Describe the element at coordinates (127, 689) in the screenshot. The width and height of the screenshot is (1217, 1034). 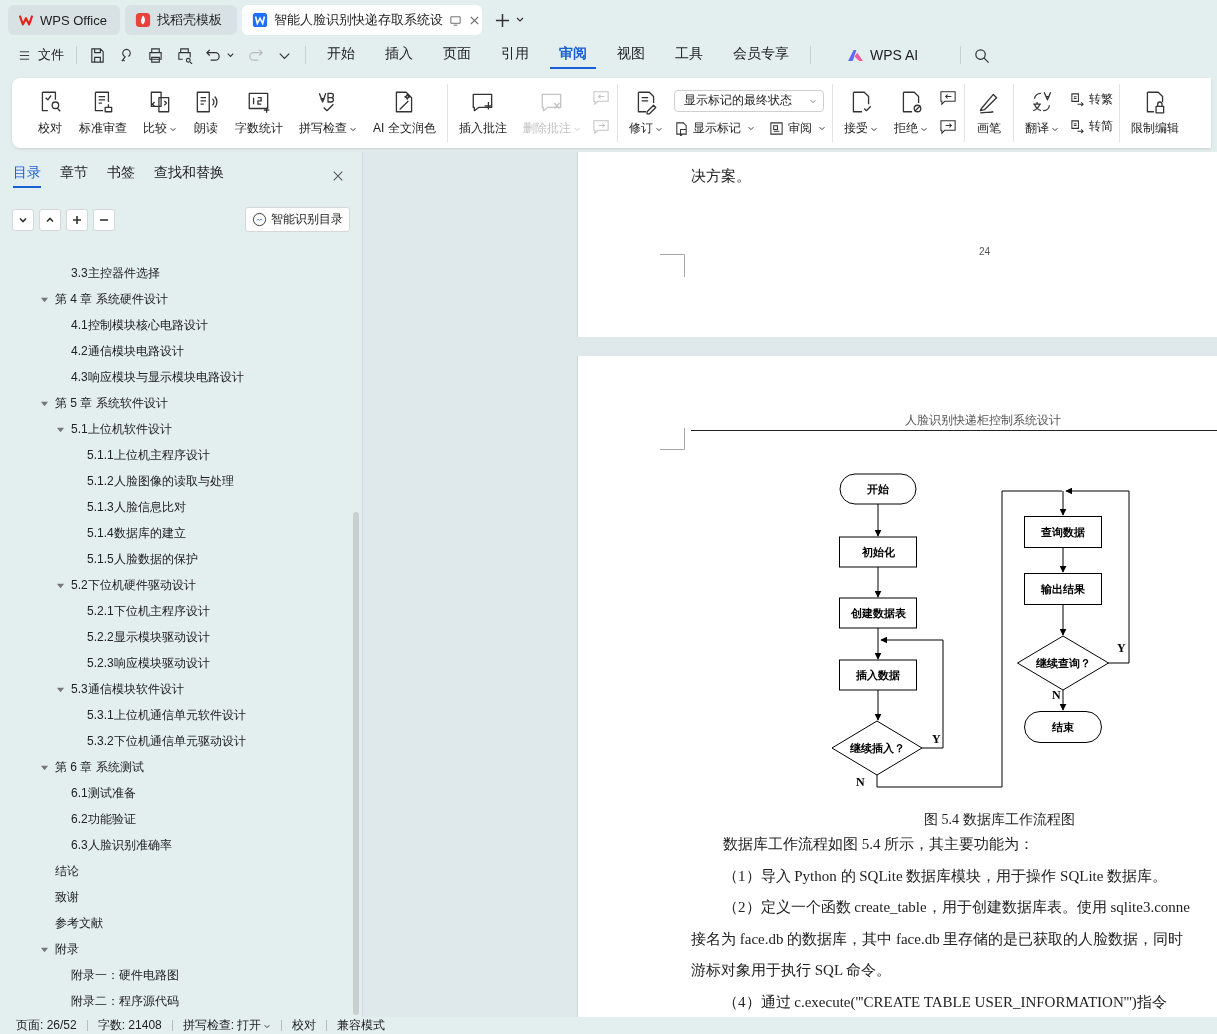
I see `toc-item: 5.3通信模块软件设计` at that location.